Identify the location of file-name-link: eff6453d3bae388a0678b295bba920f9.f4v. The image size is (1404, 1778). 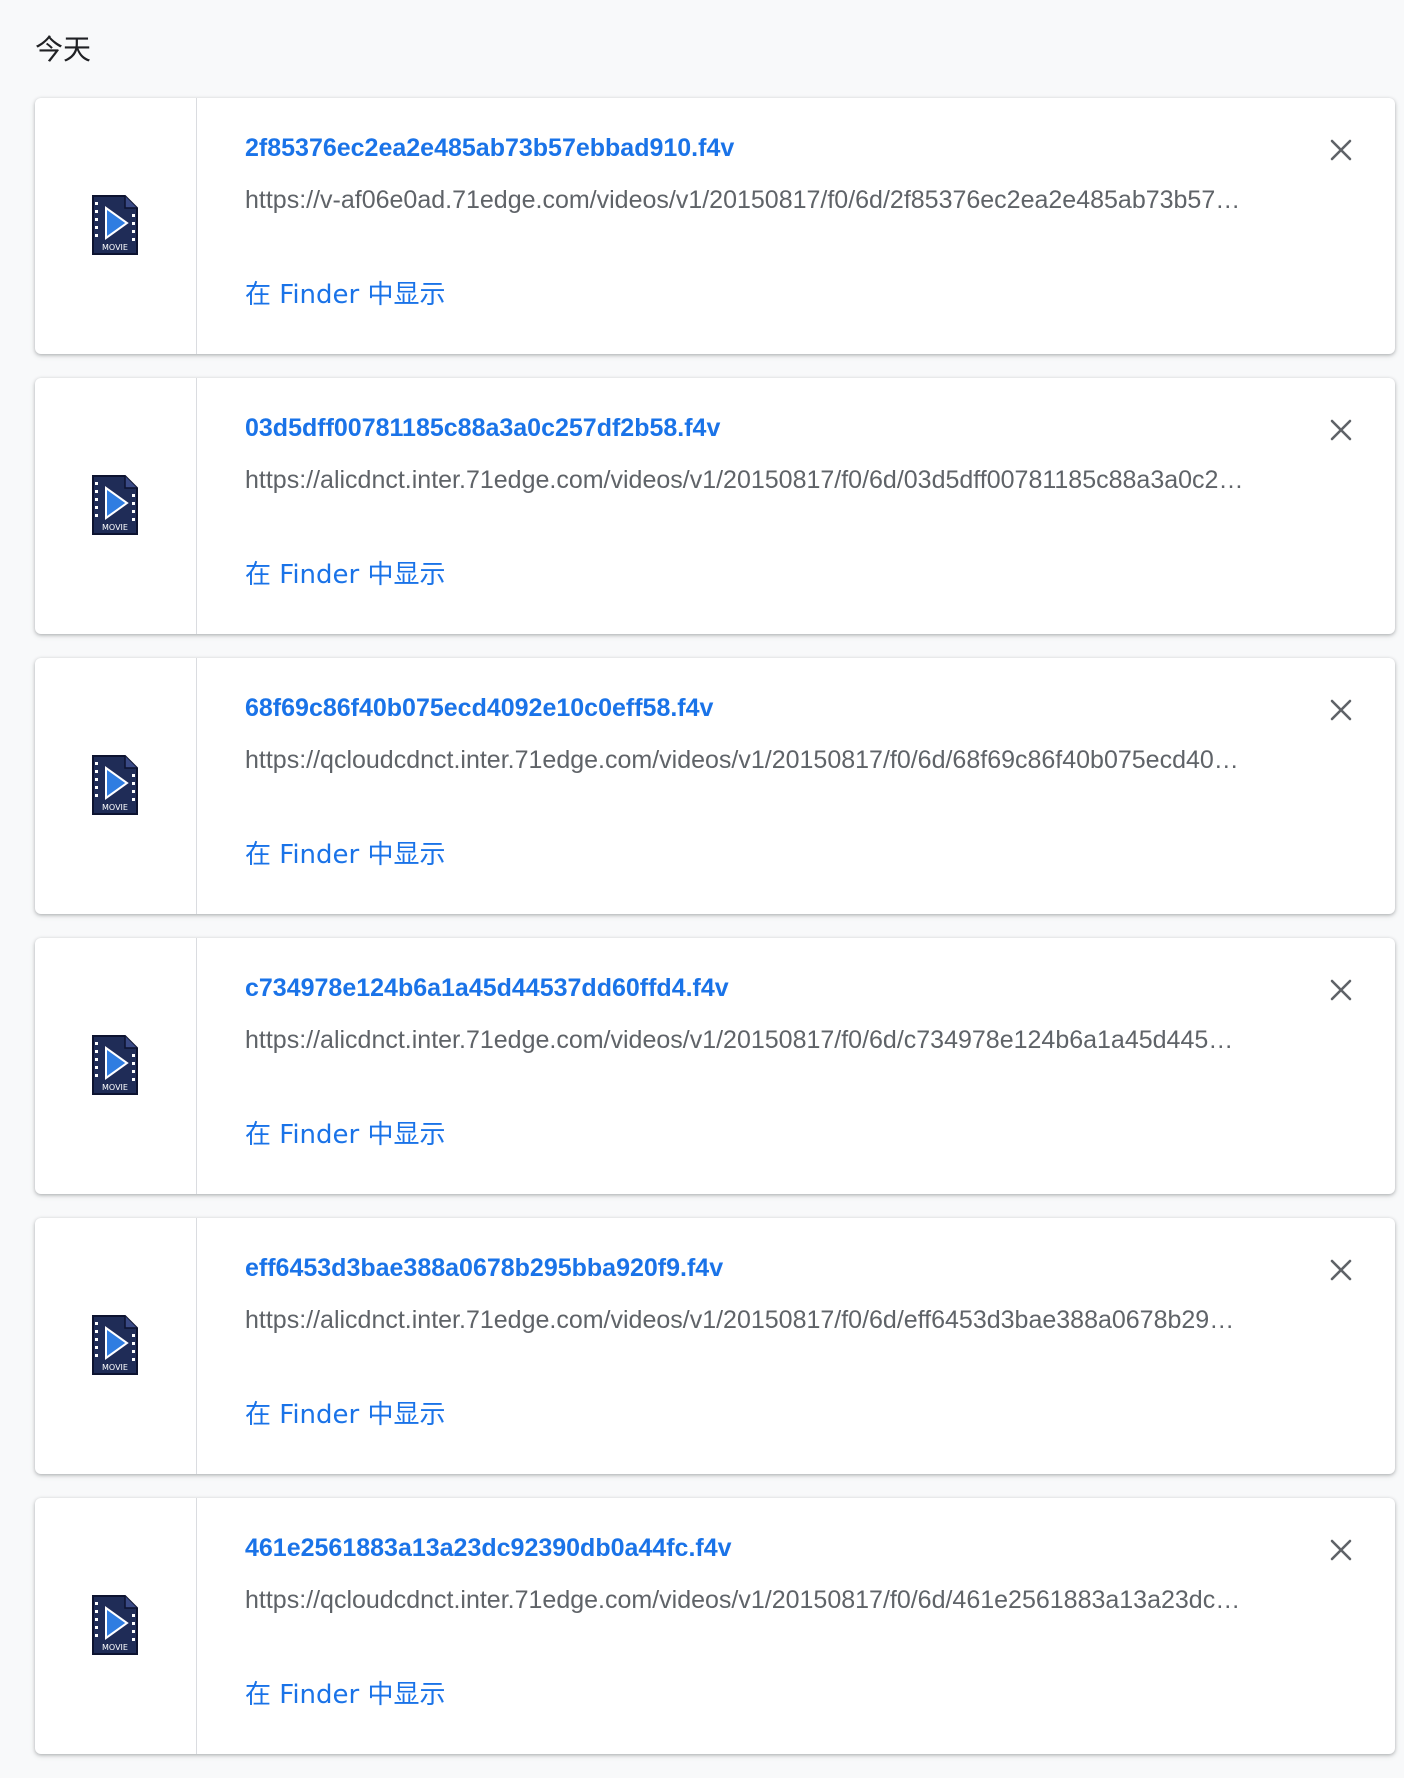
(484, 1268).